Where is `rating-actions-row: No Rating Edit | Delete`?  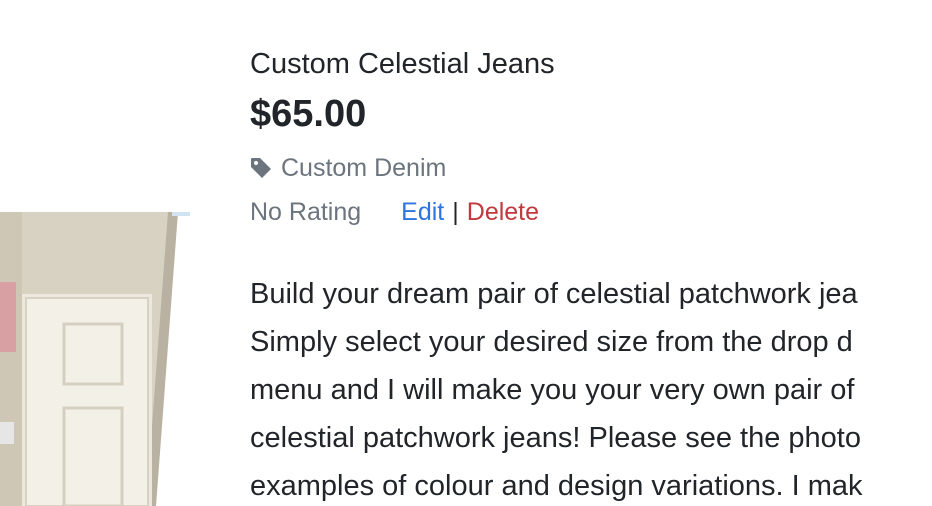 rating-actions-row: No Rating Edit | Delete is located at coordinates (591, 212).